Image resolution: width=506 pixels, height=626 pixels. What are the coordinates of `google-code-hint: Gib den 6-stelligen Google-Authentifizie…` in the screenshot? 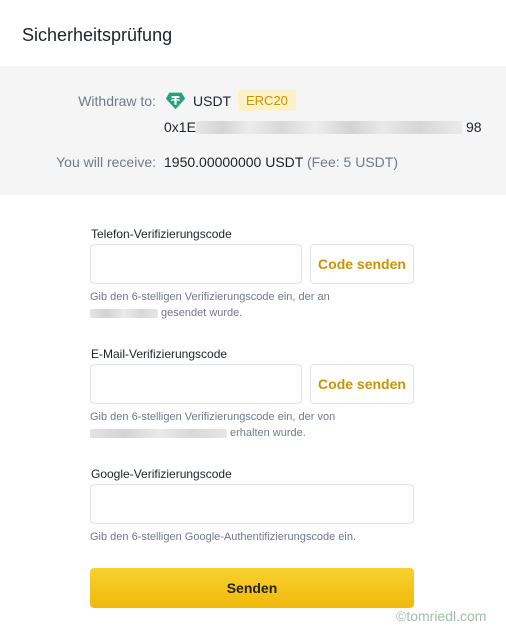 It's located at (223, 537).